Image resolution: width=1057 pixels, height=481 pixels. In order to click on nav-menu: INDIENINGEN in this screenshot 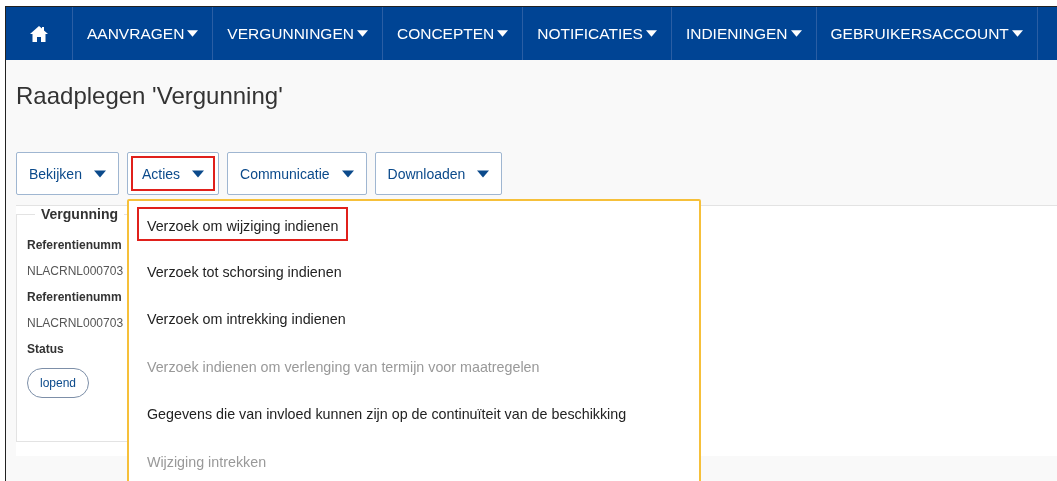, I will do `click(744, 33)`.